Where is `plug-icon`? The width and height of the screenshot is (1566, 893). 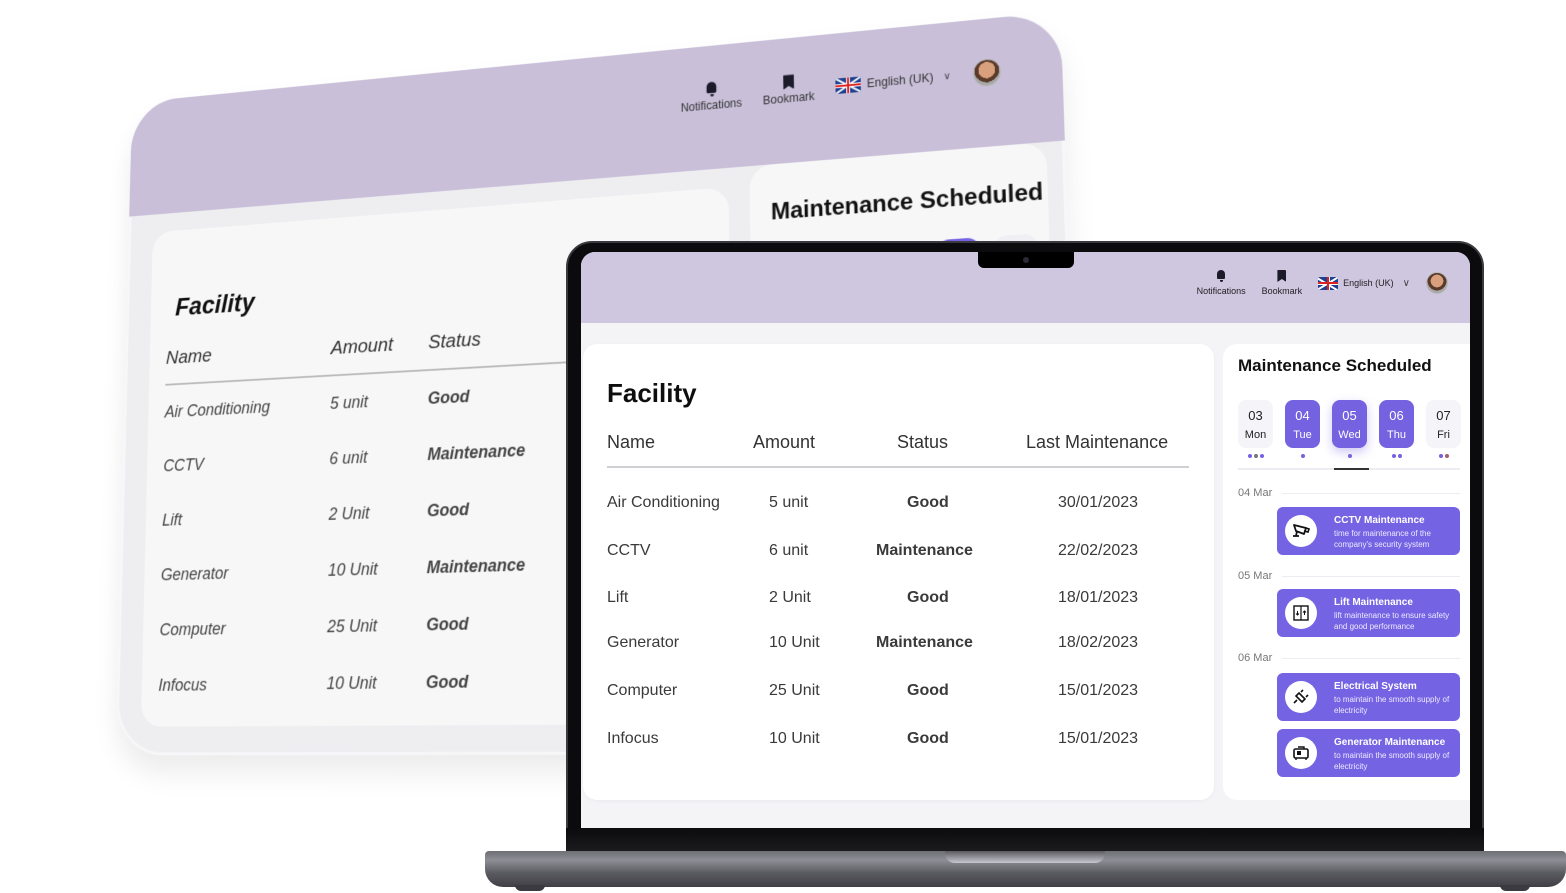 plug-icon is located at coordinates (1301, 697).